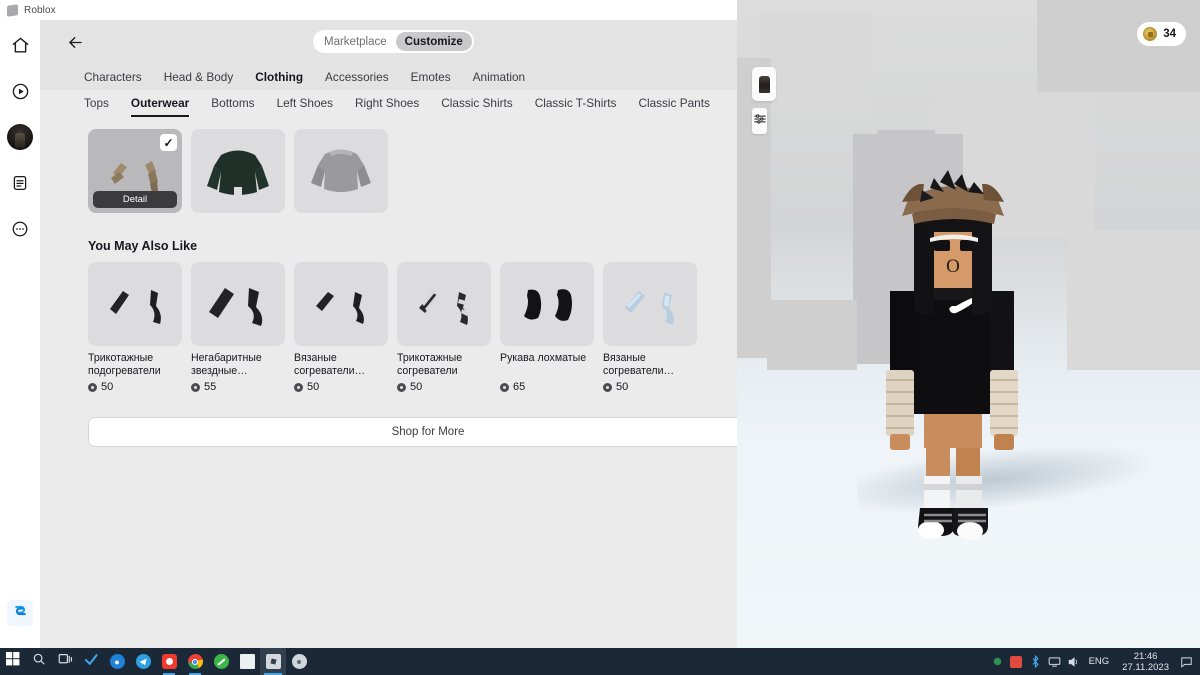 This screenshot has width=1200, height=675. I want to click on avatar-thumb-icon, so click(764, 84).